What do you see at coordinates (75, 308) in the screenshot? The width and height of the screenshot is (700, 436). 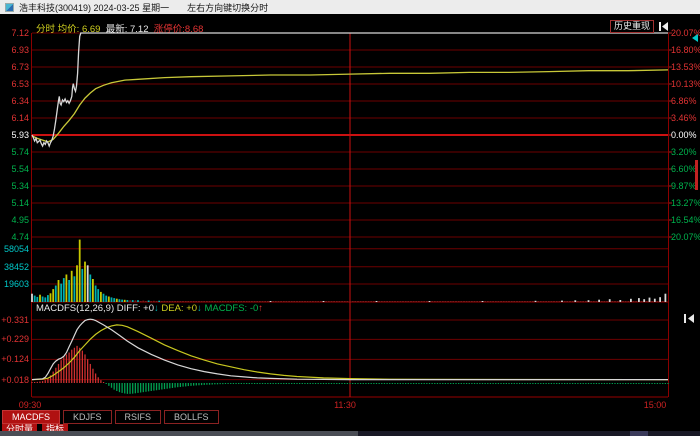 I see `indicator-name: MACDFS(12,26,9)` at bounding box center [75, 308].